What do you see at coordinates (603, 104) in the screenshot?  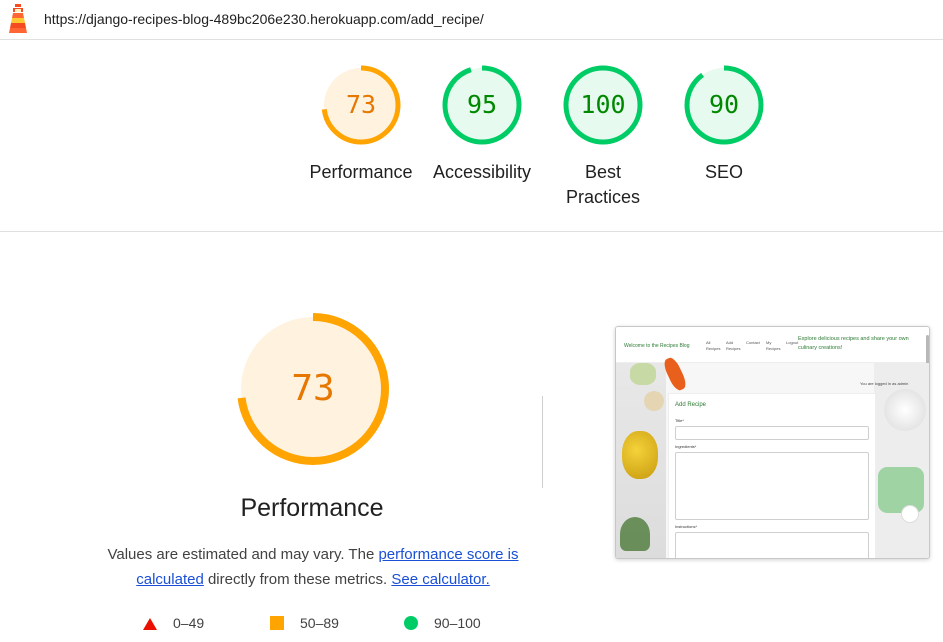 I see `gauge-score: 100` at bounding box center [603, 104].